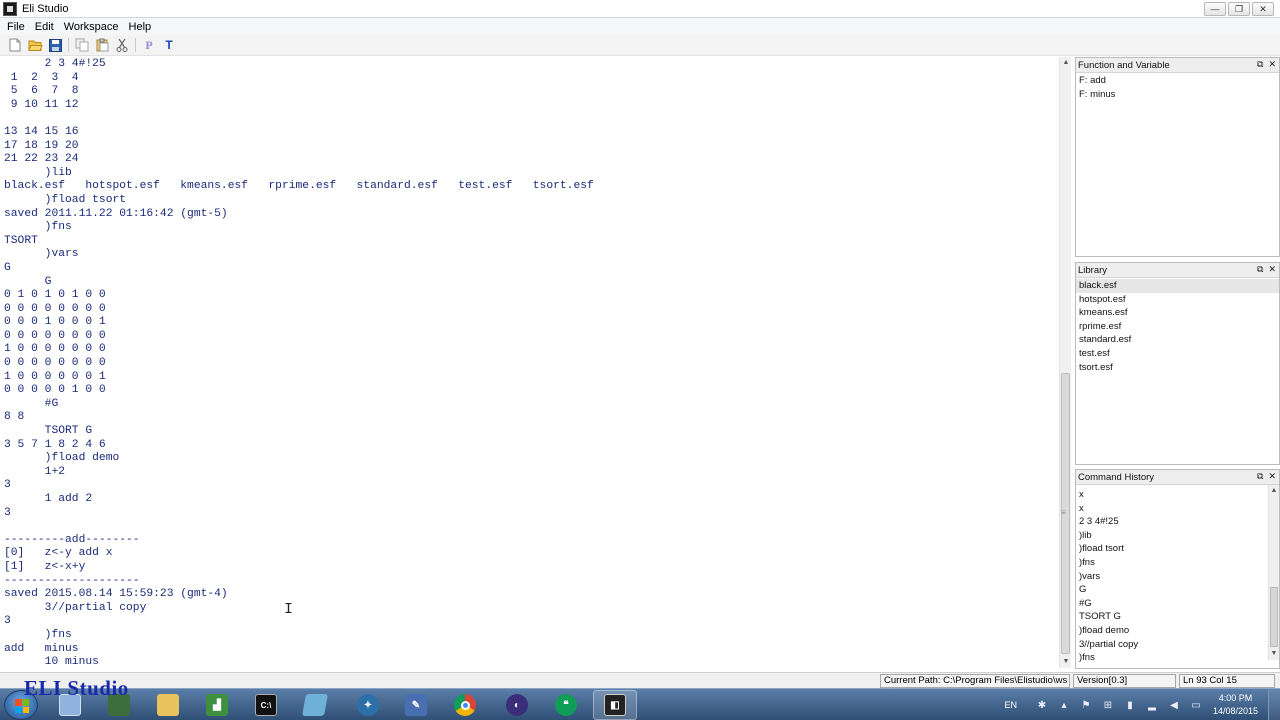  I want to click on console-line: TSORT, so click(21, 240).